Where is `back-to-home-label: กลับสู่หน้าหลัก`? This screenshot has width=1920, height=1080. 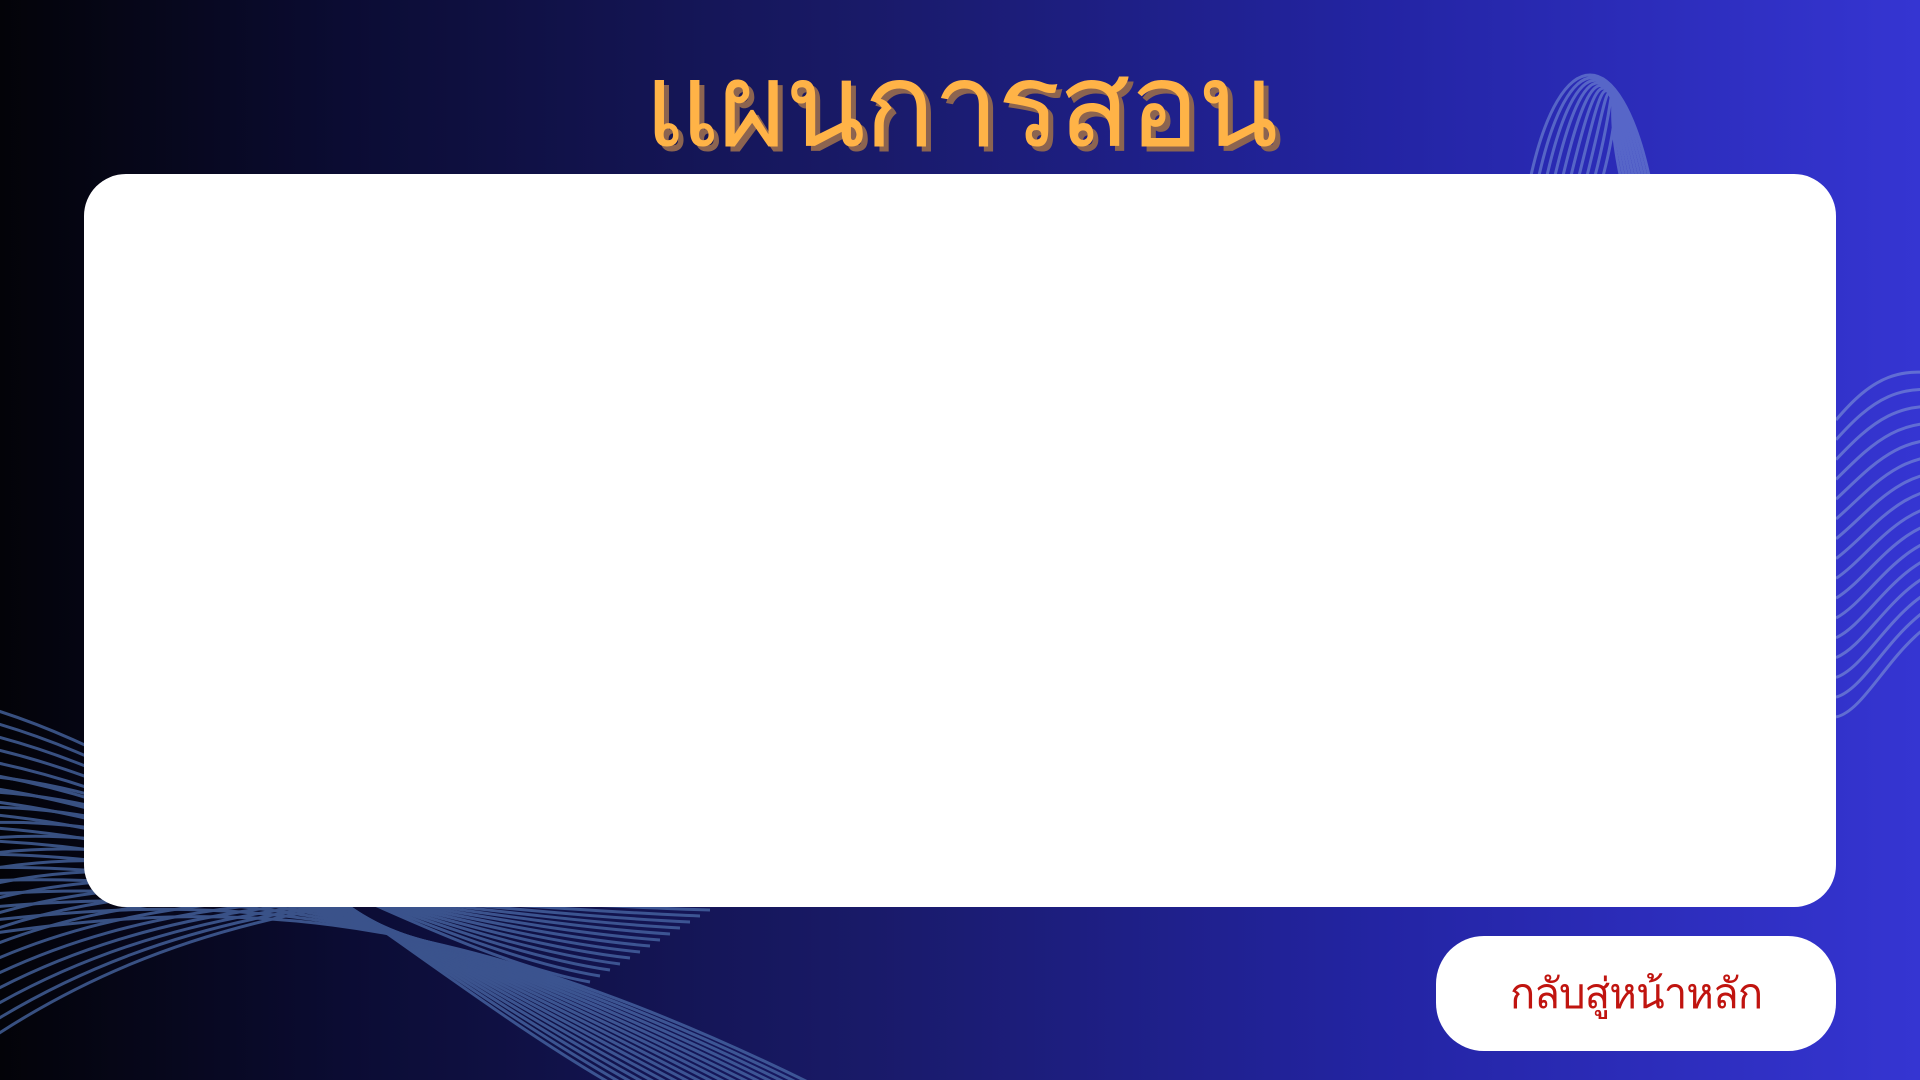
back-to-home-label: กลับสู่หน้าหลัก is located at coordinates (1636, 993).